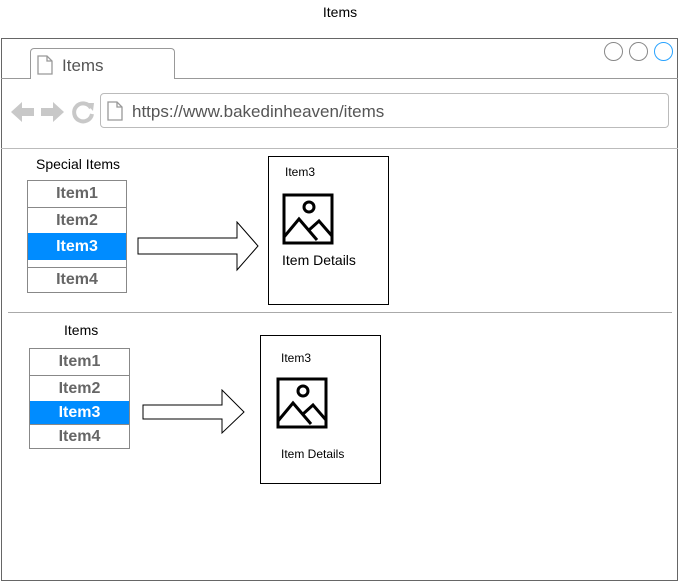 This screenshot has height=583, width=680. I want to click on section-title: Special Items, so click(78, 164).